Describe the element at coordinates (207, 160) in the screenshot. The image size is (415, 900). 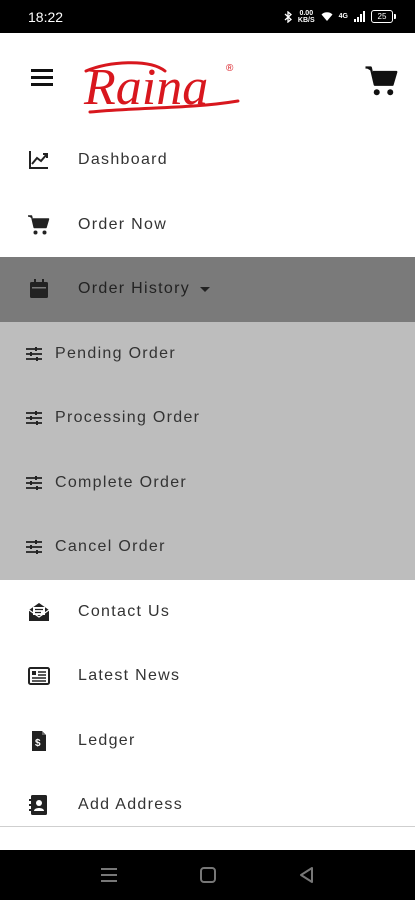
I see `menu-item-dashboard: Dashboard` at that location.